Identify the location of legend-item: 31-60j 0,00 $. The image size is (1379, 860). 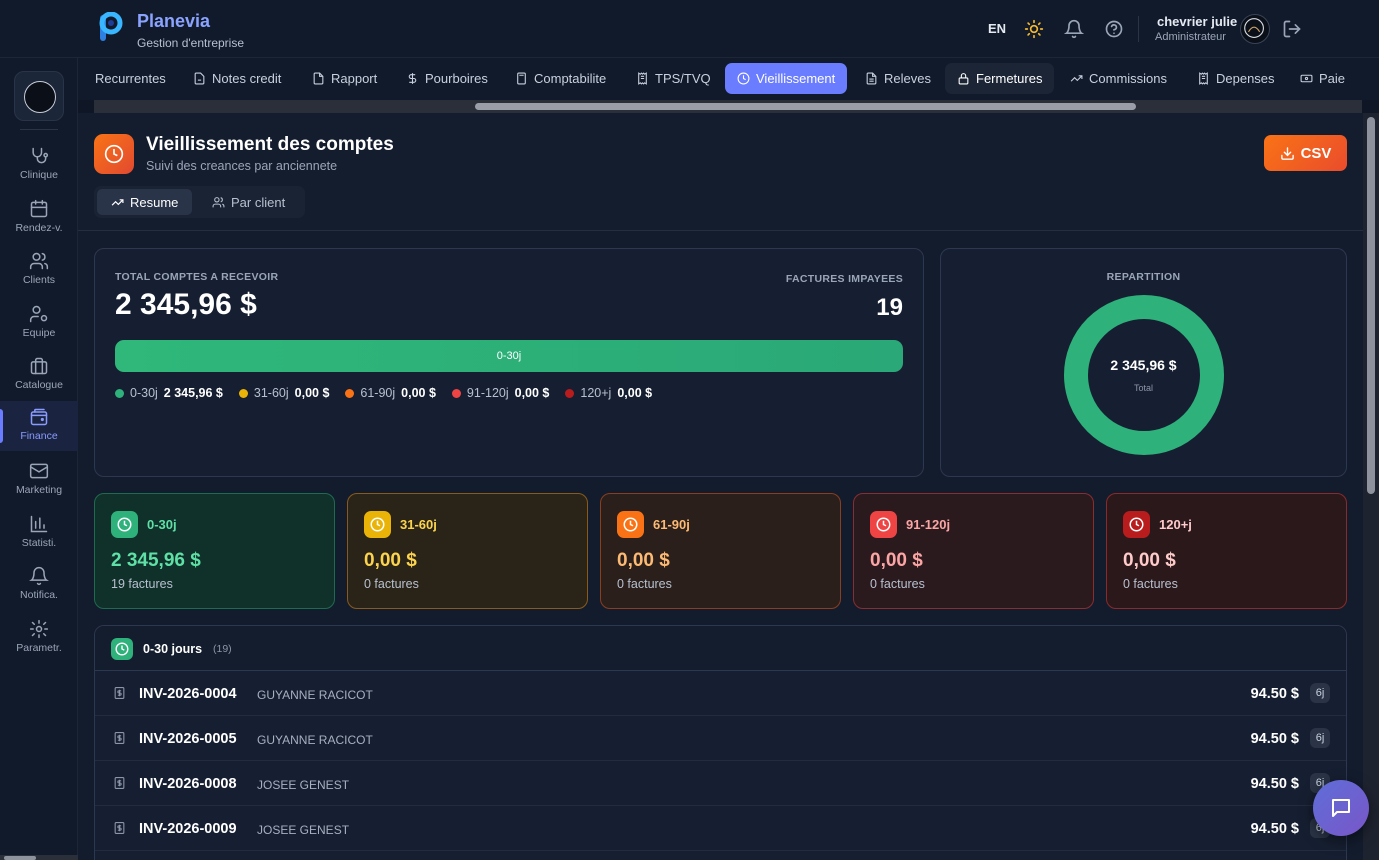
(283, 393).